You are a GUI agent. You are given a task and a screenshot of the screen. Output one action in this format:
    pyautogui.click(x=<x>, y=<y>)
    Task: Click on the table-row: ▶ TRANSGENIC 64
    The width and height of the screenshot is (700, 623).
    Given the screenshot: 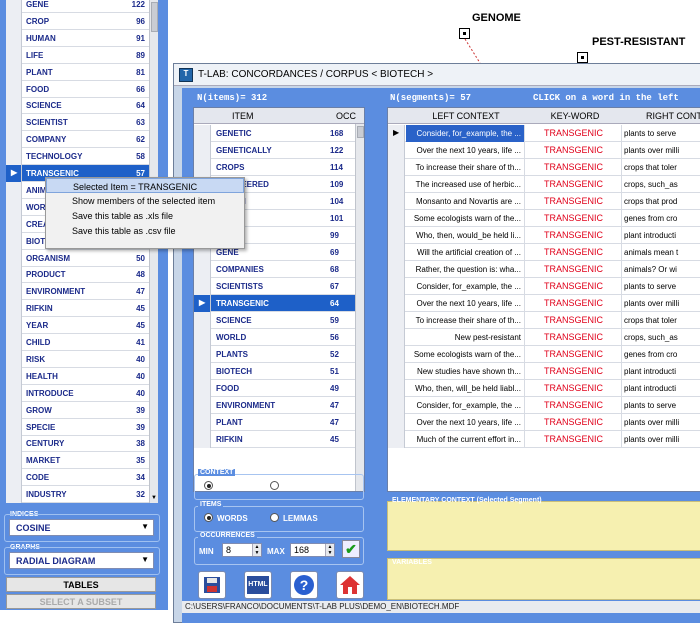 What is the action you would take?
    pyautogui.click(x=275, y=303)
    